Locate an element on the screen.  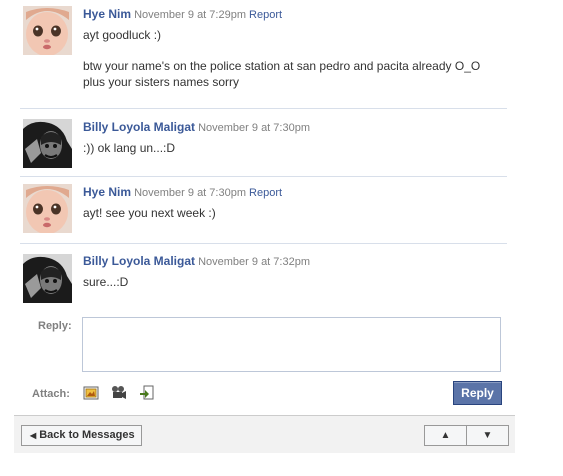
arrow-up-icon: ▲ is located at coordinates (445, 435).